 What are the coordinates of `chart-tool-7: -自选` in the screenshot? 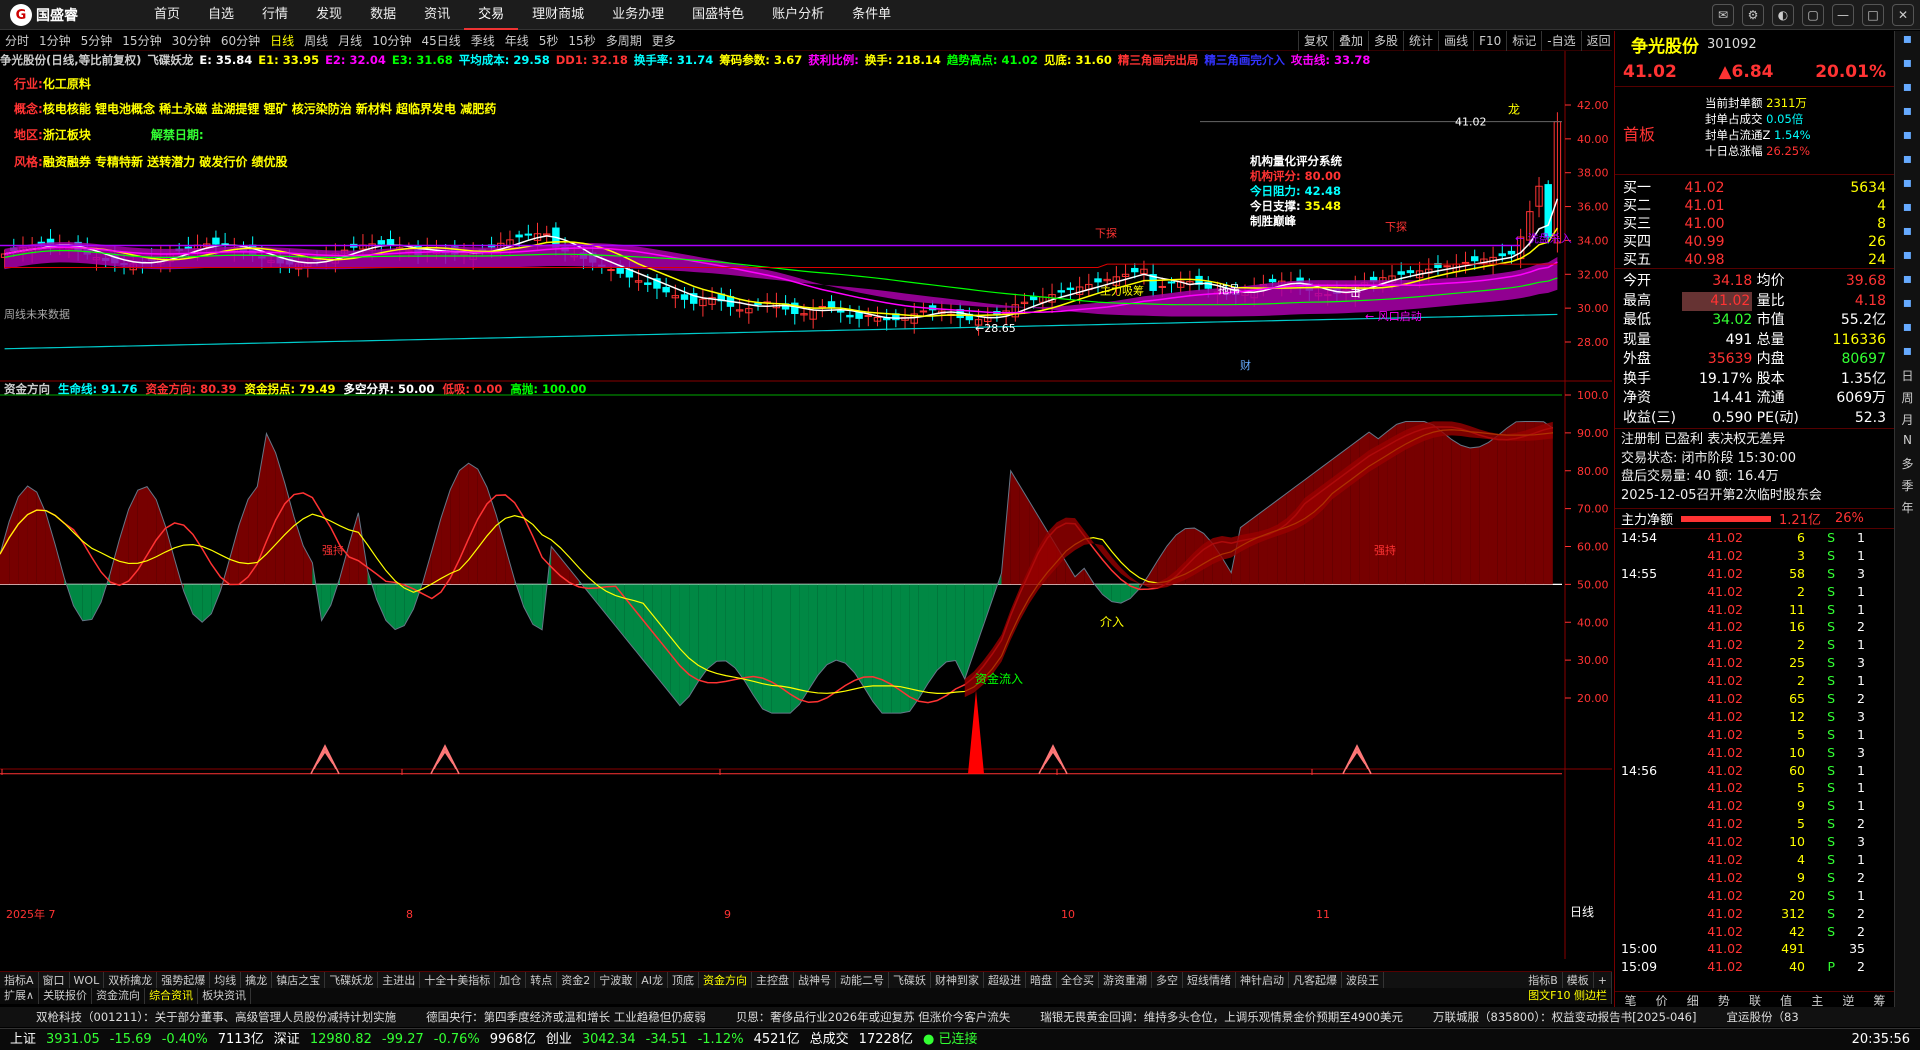 It's located at (1560, 41).